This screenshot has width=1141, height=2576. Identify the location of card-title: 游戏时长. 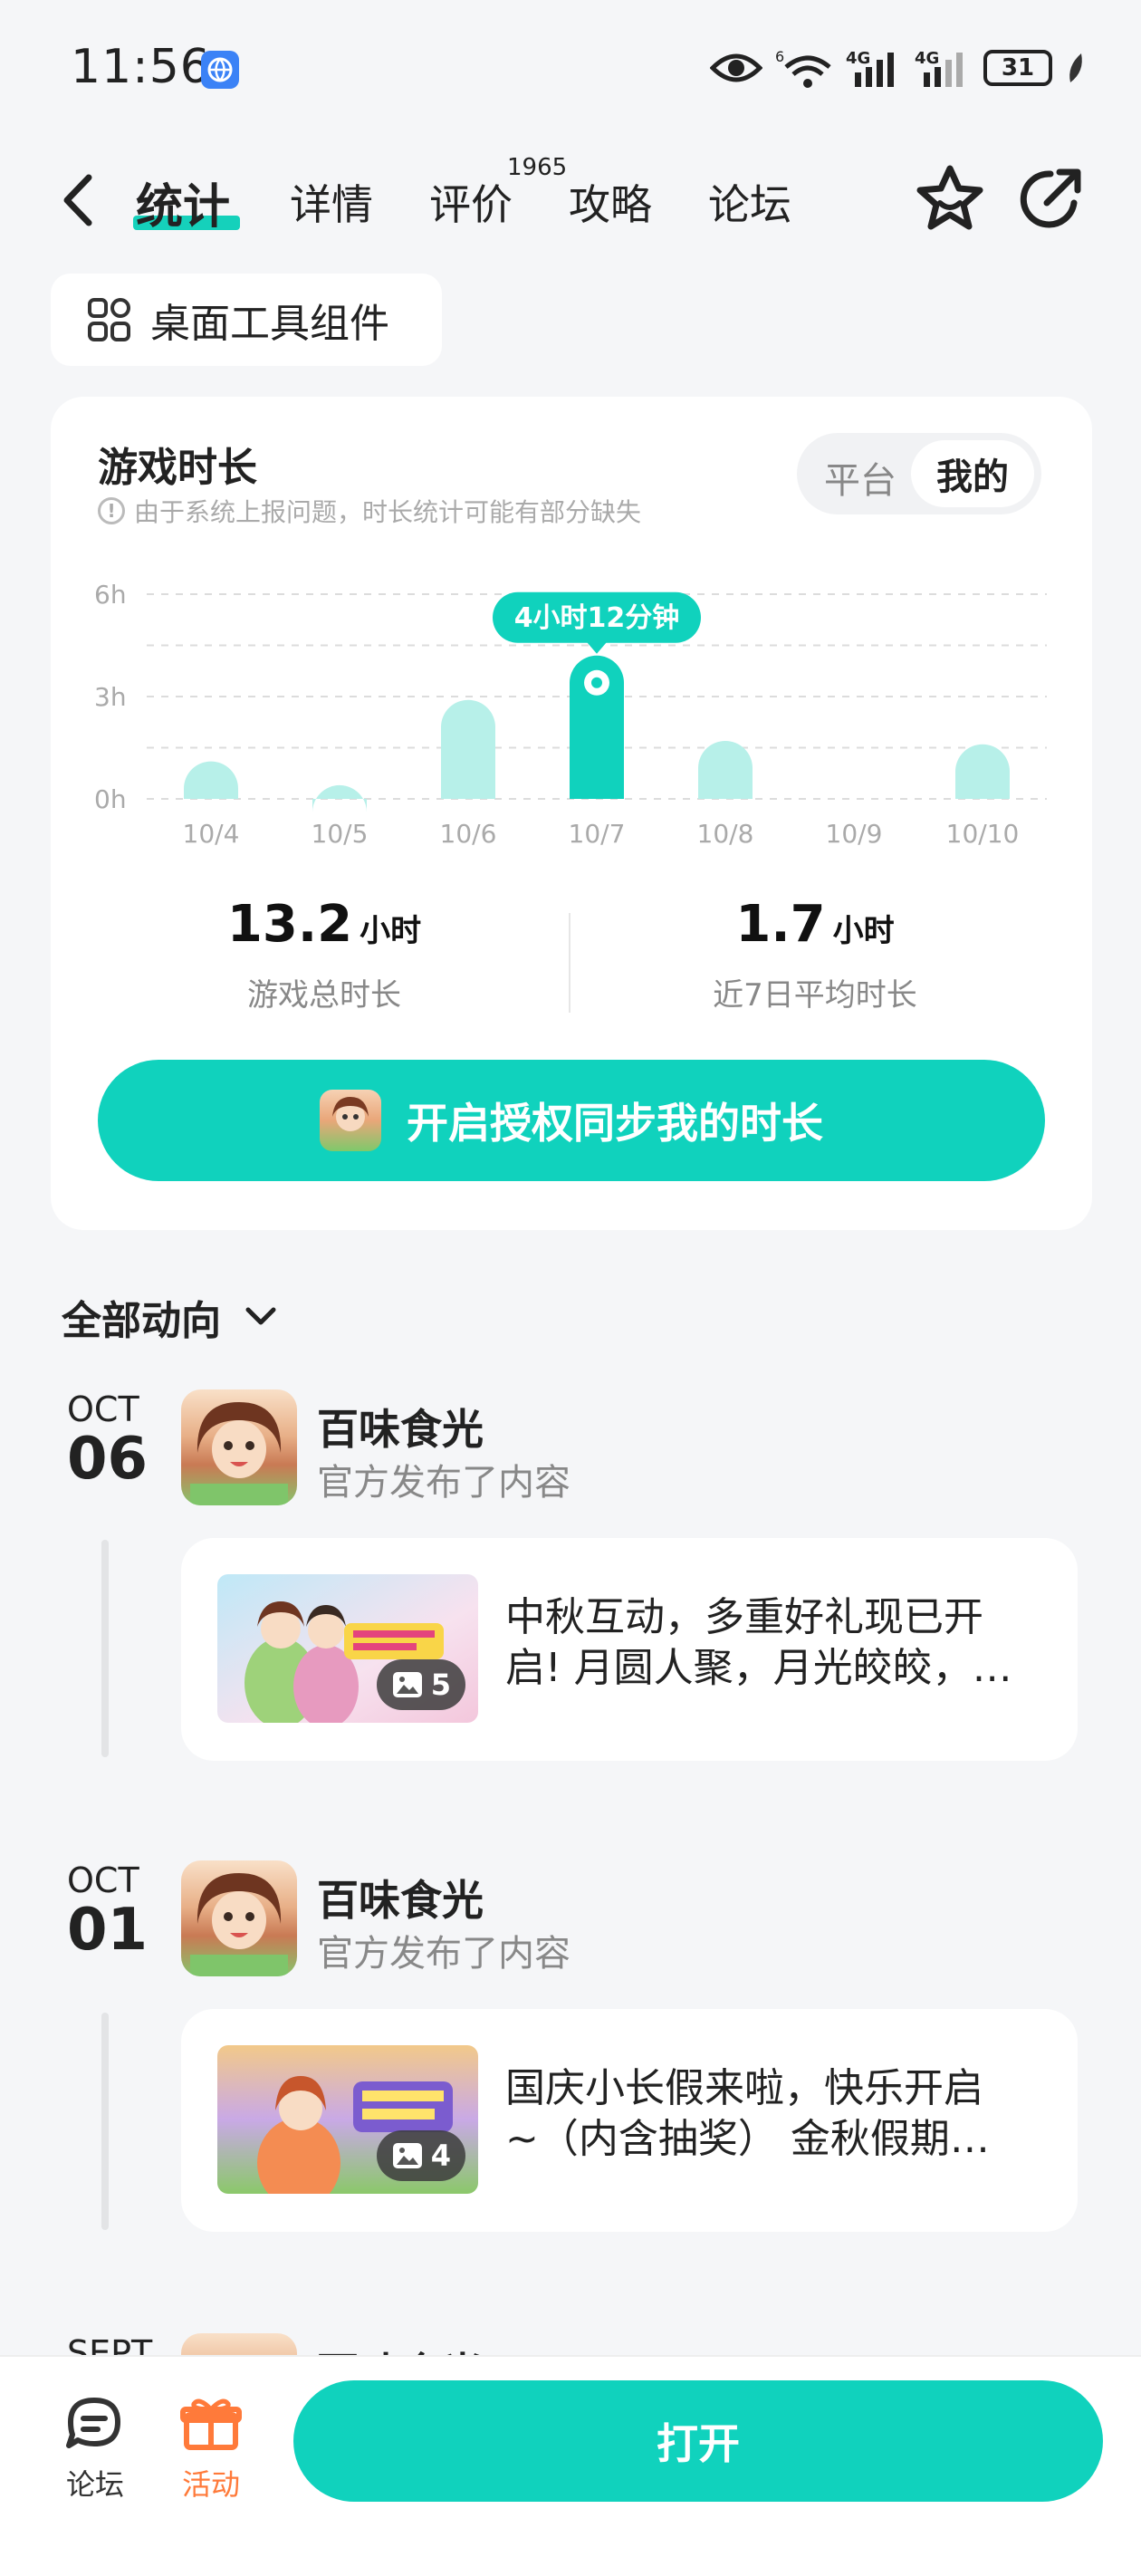
(177, 468).